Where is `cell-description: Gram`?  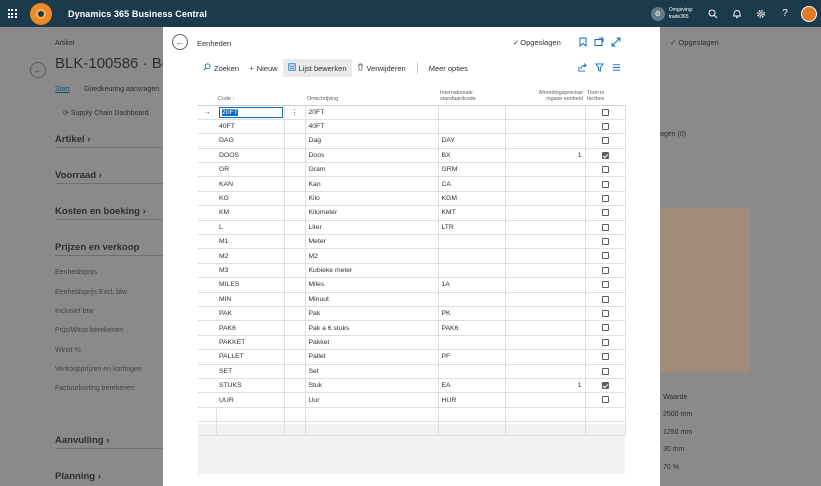 cell-description: Gram is located at coordinates (372, 170).